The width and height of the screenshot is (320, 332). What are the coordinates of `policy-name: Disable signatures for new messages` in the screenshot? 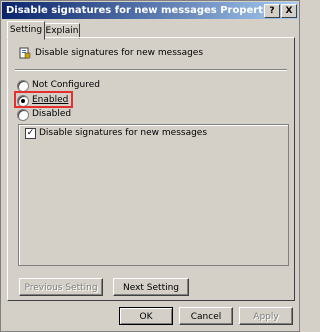 It's located at (119, 53).